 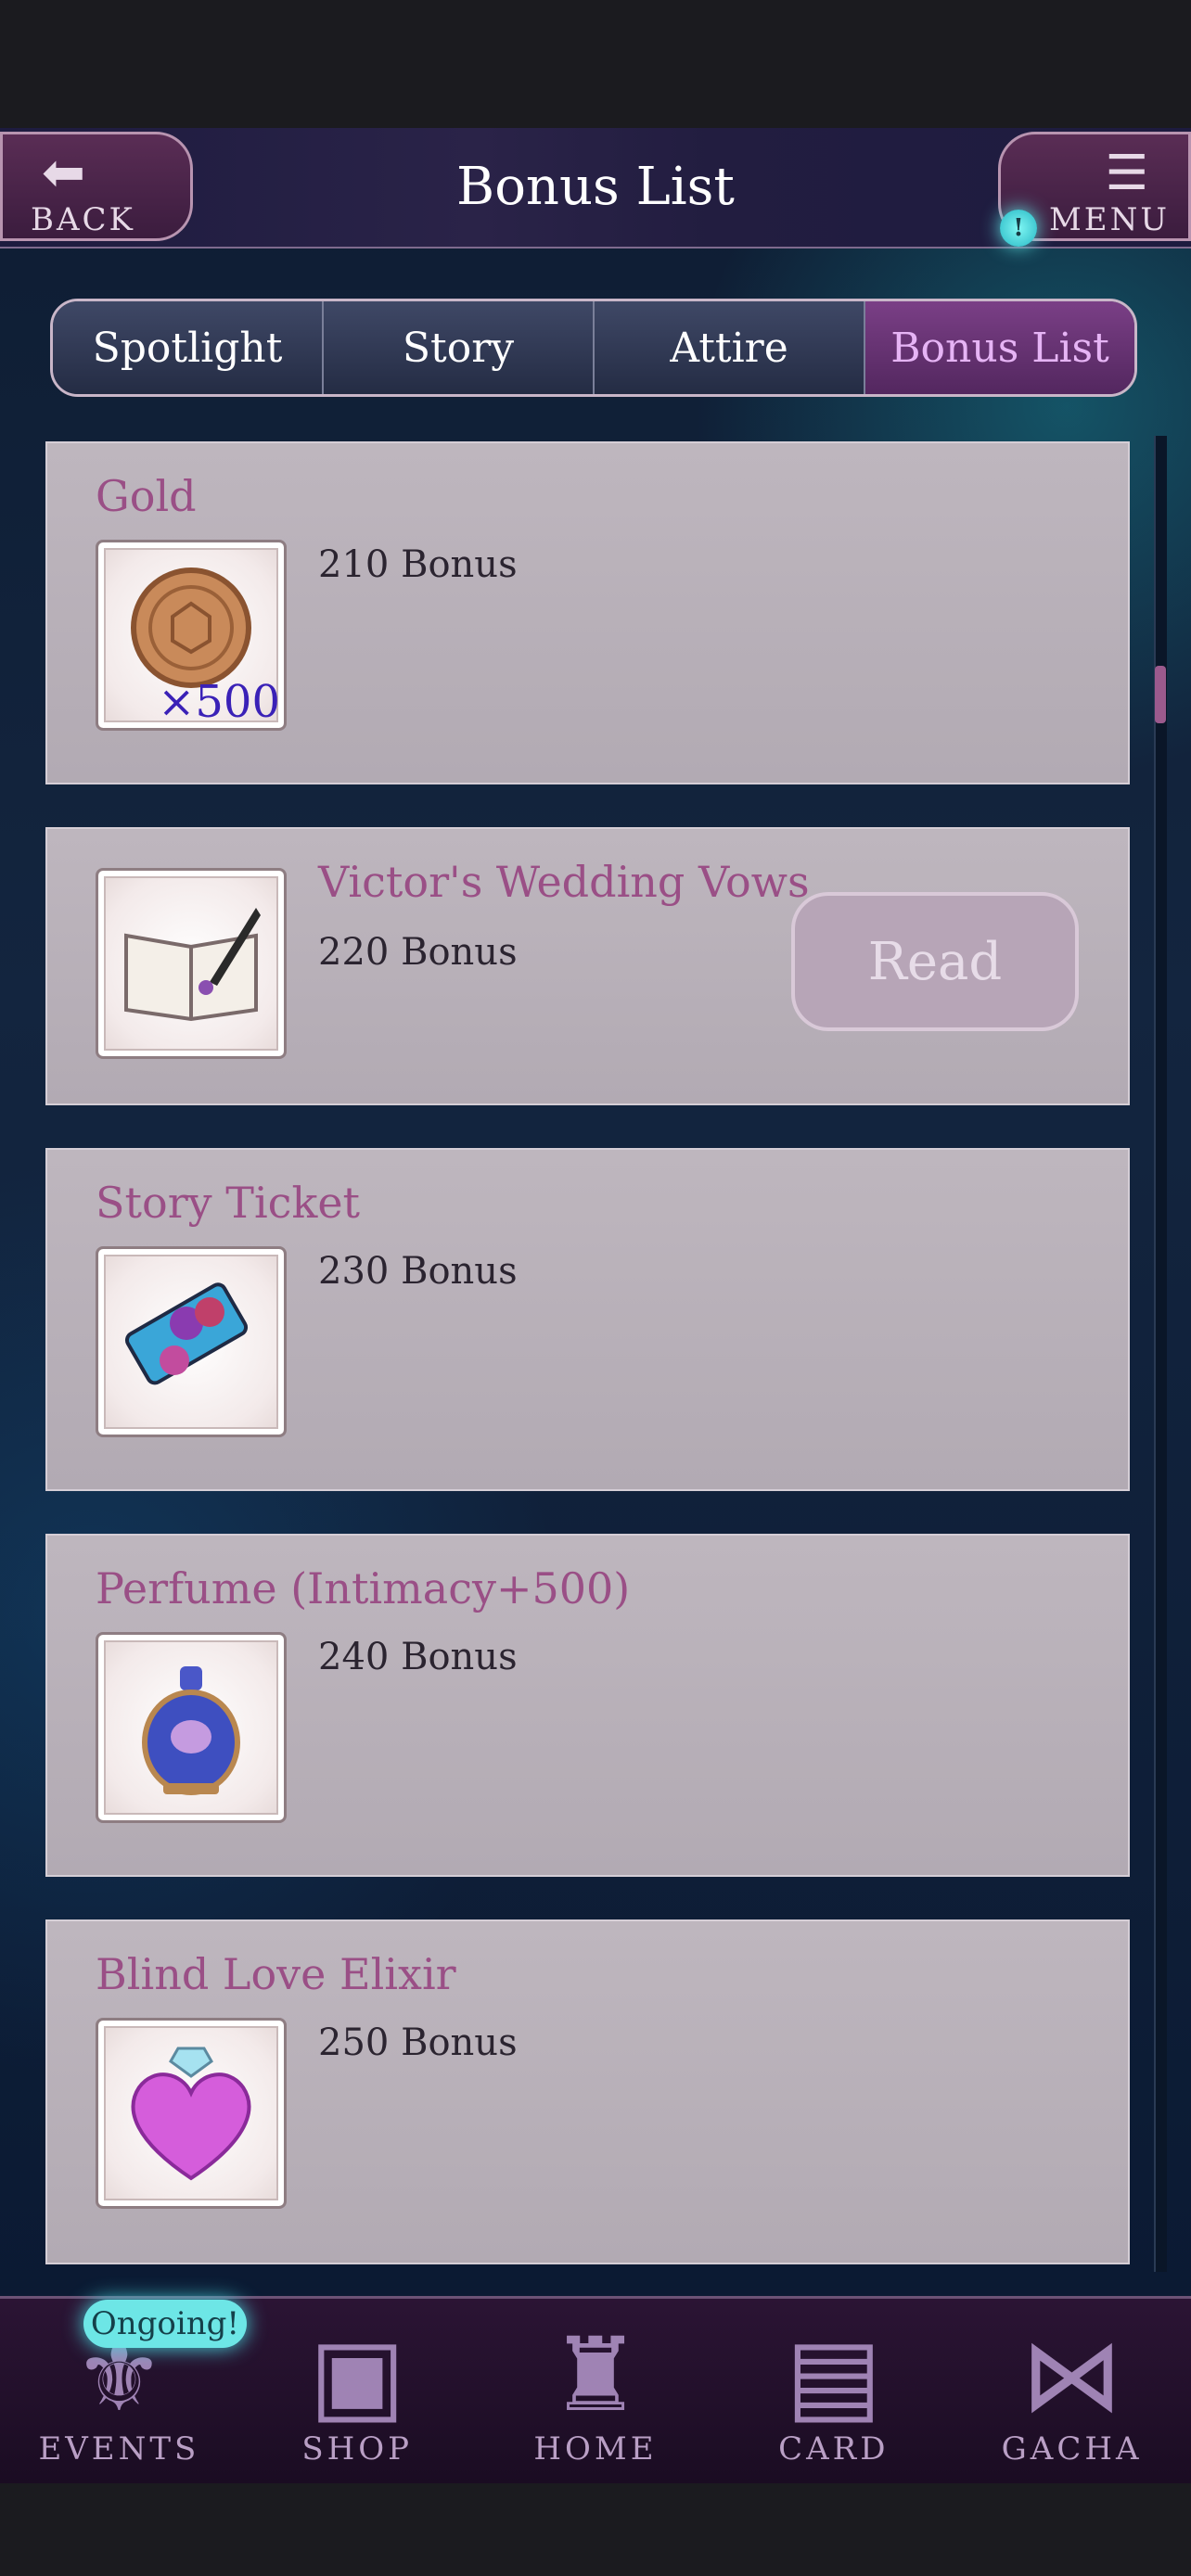 What do you see at coordinates (219, 702) in the screenshot?
I see `item-quantity: ×500` at bounding box center [219, 702].